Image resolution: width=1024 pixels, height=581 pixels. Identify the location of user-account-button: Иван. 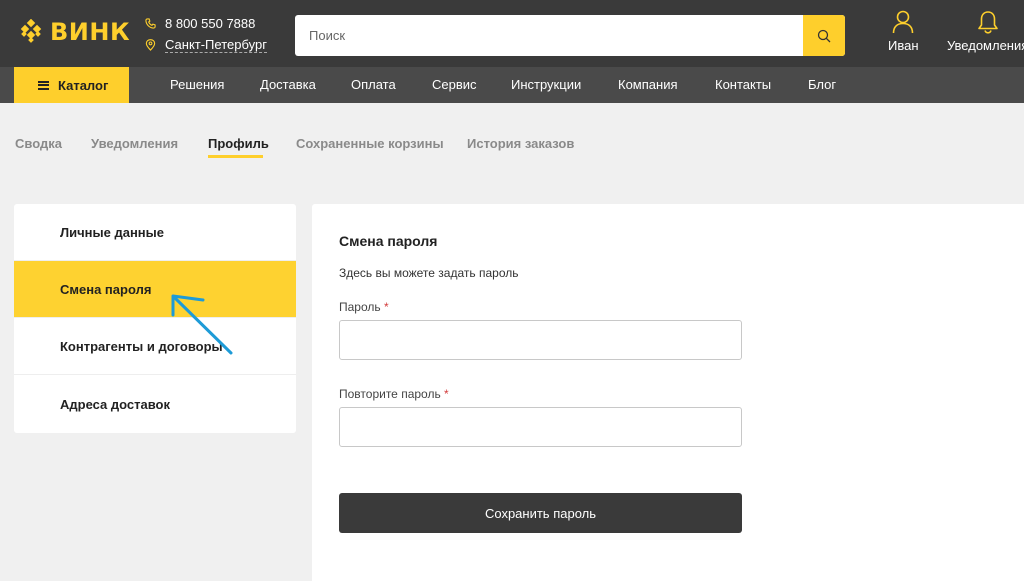
(903, 31).